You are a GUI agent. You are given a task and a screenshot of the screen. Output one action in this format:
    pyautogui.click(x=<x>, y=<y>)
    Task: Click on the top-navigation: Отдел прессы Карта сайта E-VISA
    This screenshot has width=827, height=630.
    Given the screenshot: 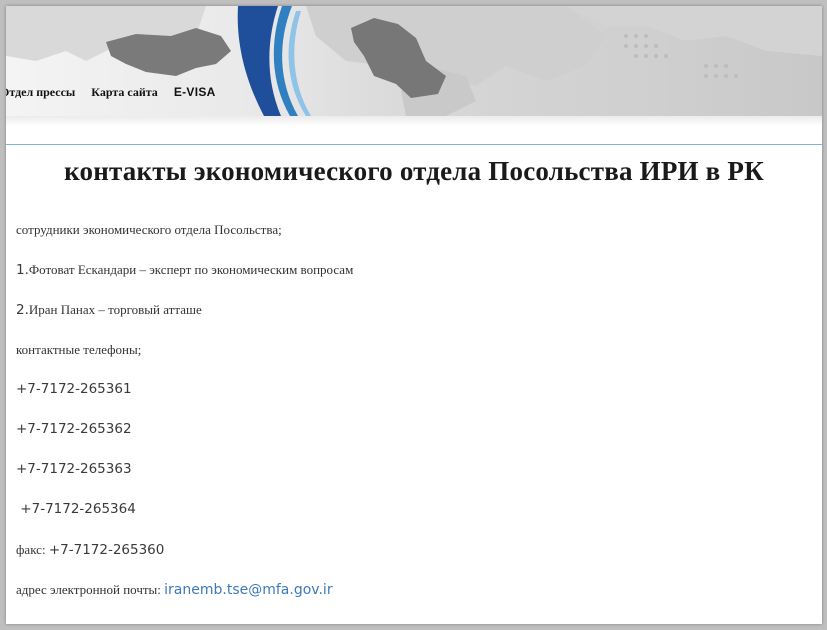 What is the action you would take?
    pyautogui.click(x=111, y=92)
    